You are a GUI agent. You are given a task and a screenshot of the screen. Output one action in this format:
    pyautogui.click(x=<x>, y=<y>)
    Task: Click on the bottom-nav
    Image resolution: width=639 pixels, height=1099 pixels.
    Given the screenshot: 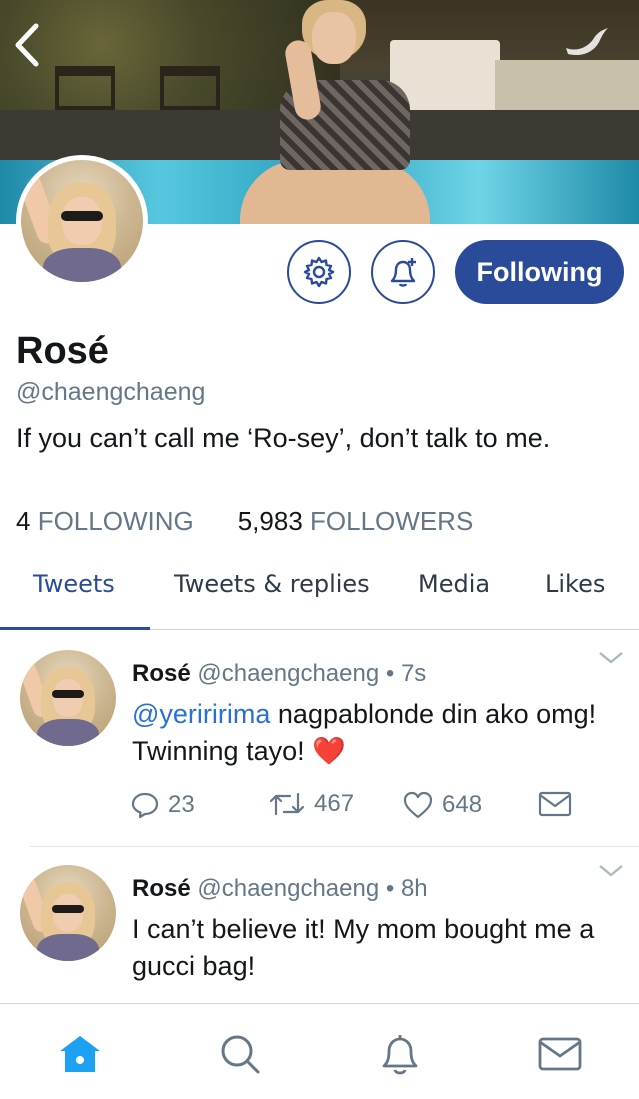 What is the action you would take?
    pyautogui.click(x=319, y=1051)
    